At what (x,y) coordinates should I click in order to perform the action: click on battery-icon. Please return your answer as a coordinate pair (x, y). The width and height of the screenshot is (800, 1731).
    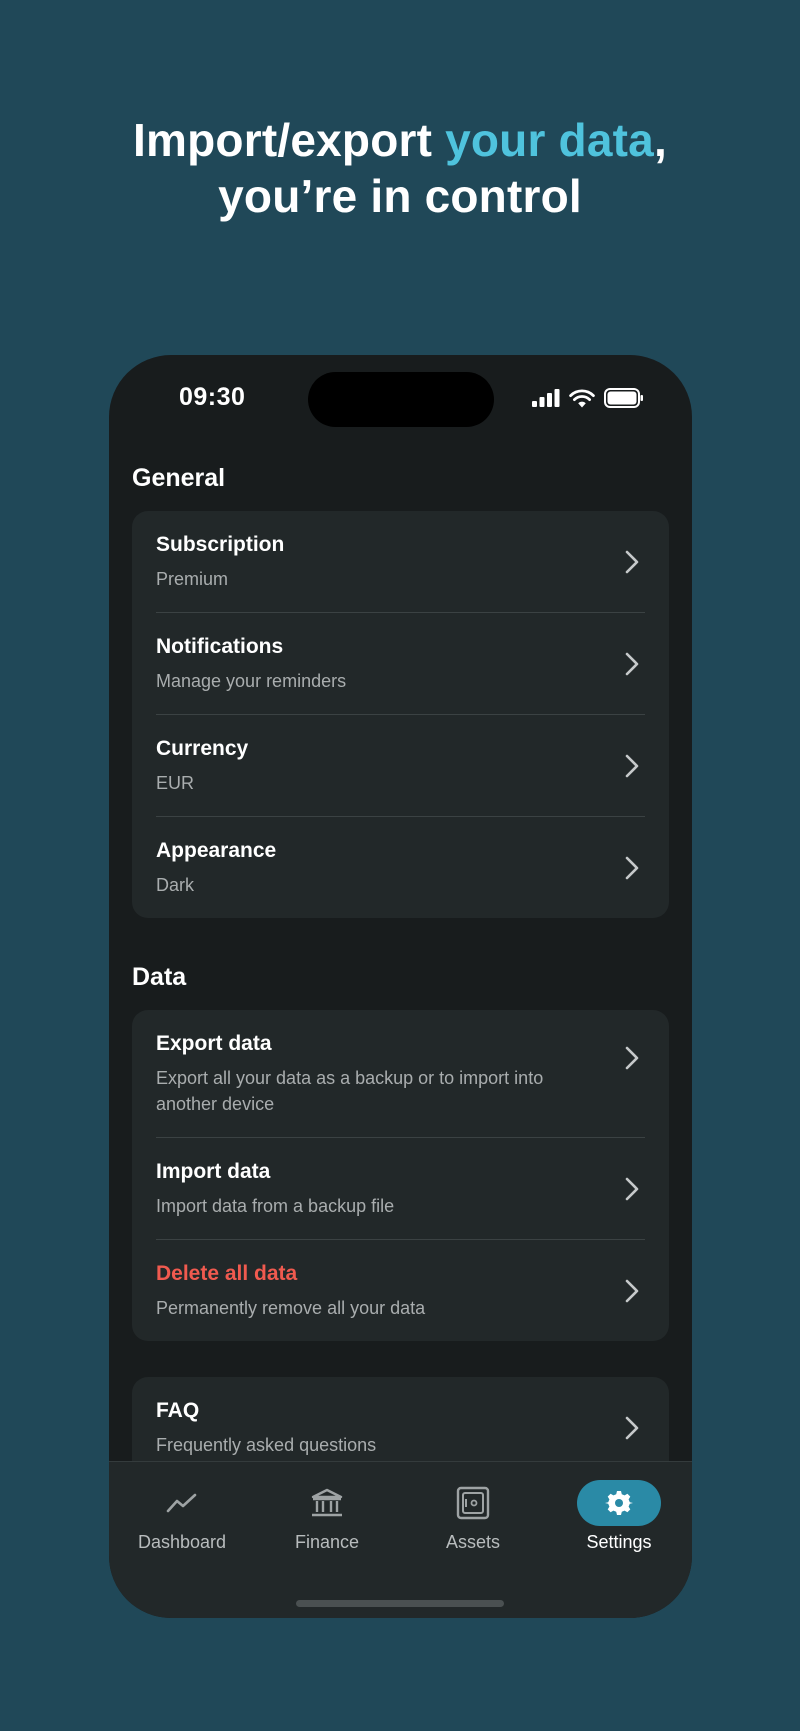
    Looking at the image, I should click on (623, 398).